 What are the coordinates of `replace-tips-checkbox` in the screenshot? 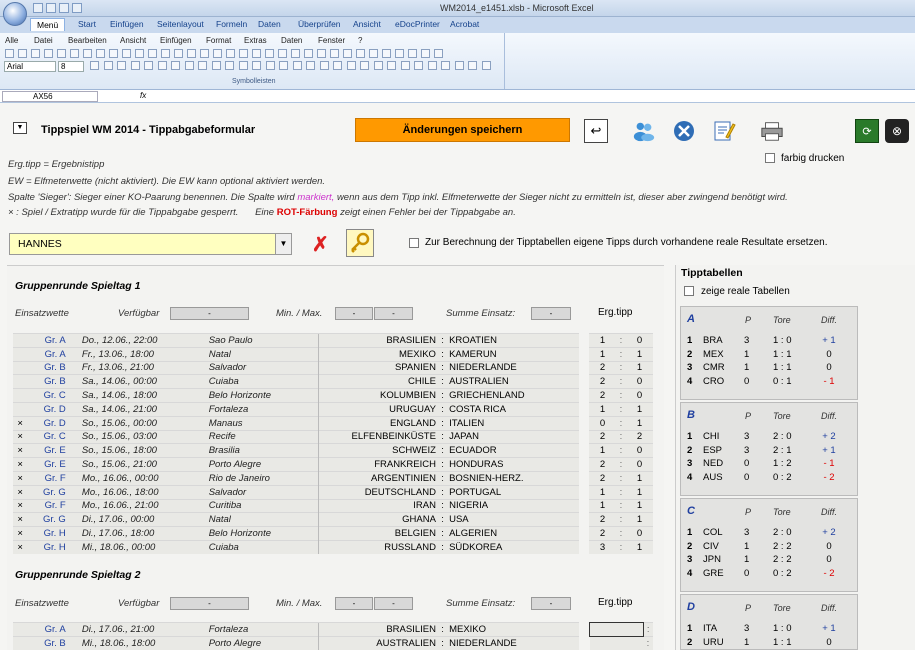 It's located at (414, 243).